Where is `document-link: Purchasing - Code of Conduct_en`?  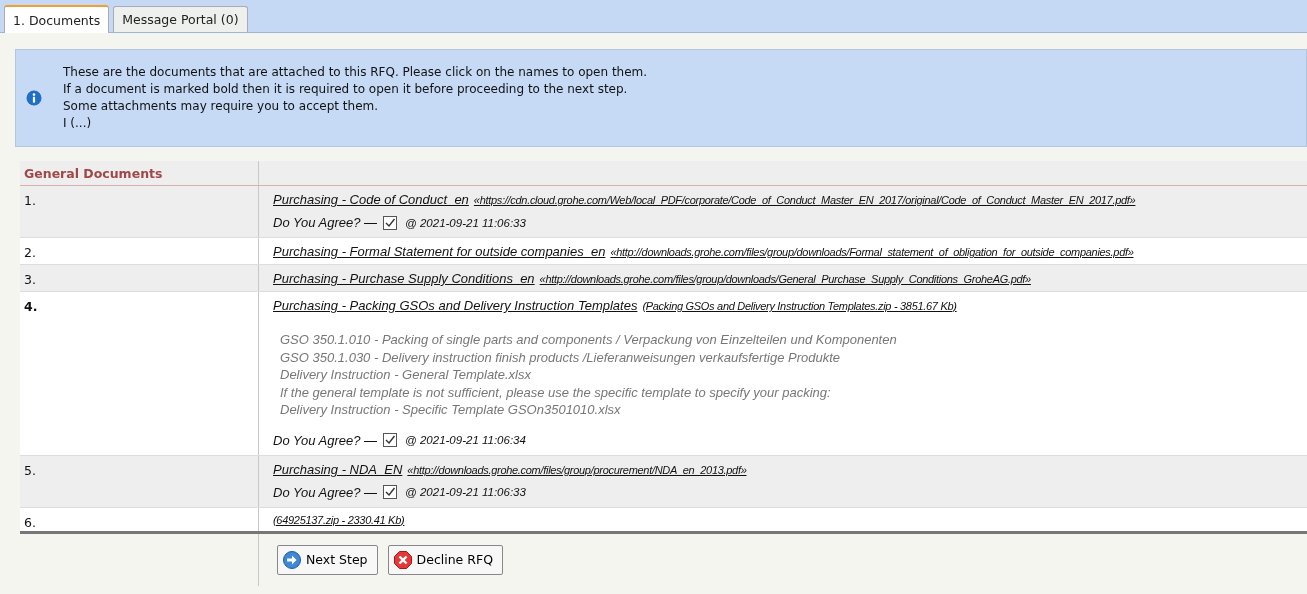
document-link: Purchasing - Code of Conduct_en is located at coordinates (371, 199).